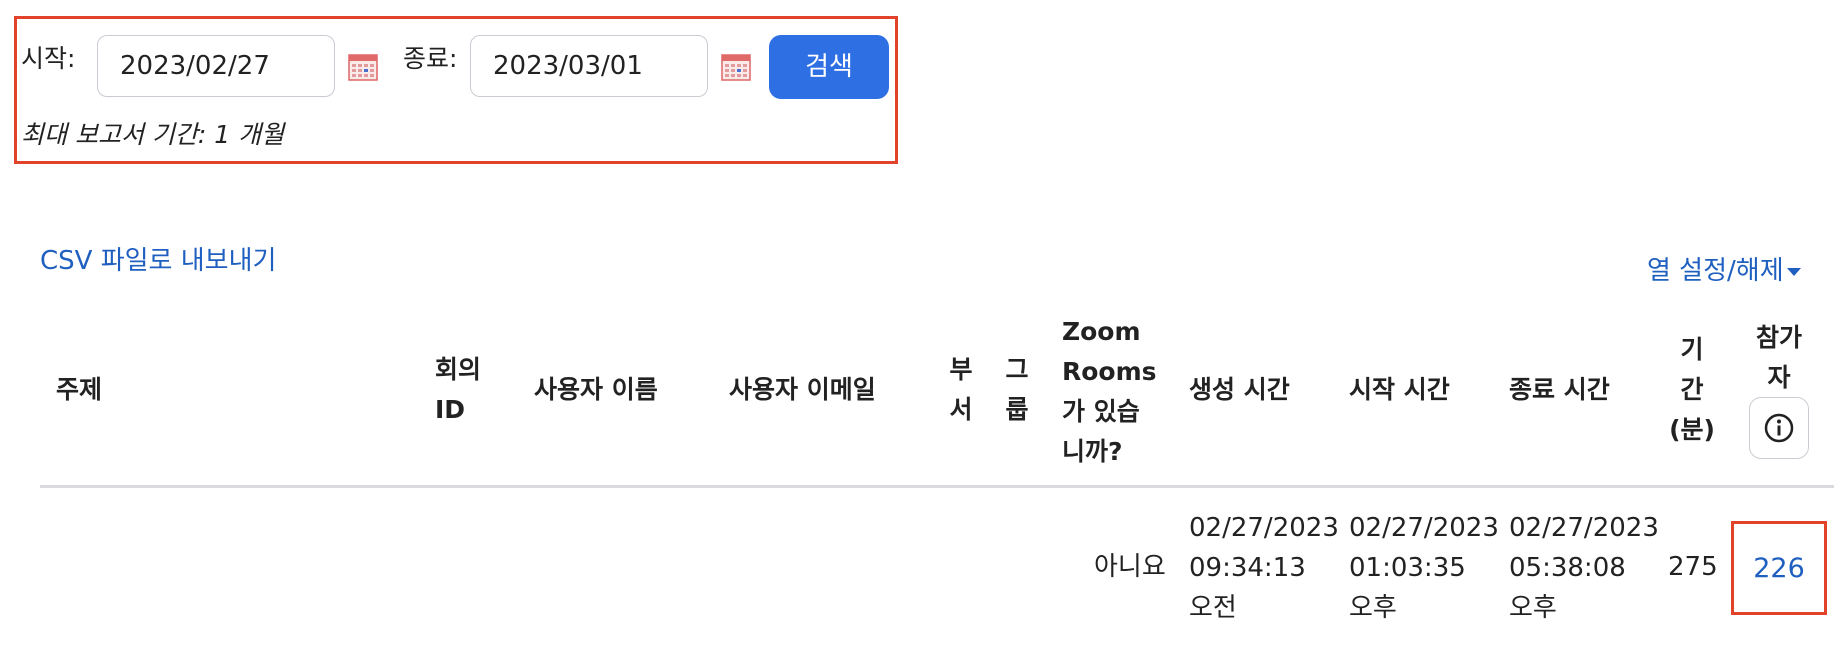 The height and width of the screenshot is (652, 1844). What do you see at coordinates (1247, 568) in the screenshot?
I see `cell-created-clock: 09:34:13` at bounding box center [1247, 568].